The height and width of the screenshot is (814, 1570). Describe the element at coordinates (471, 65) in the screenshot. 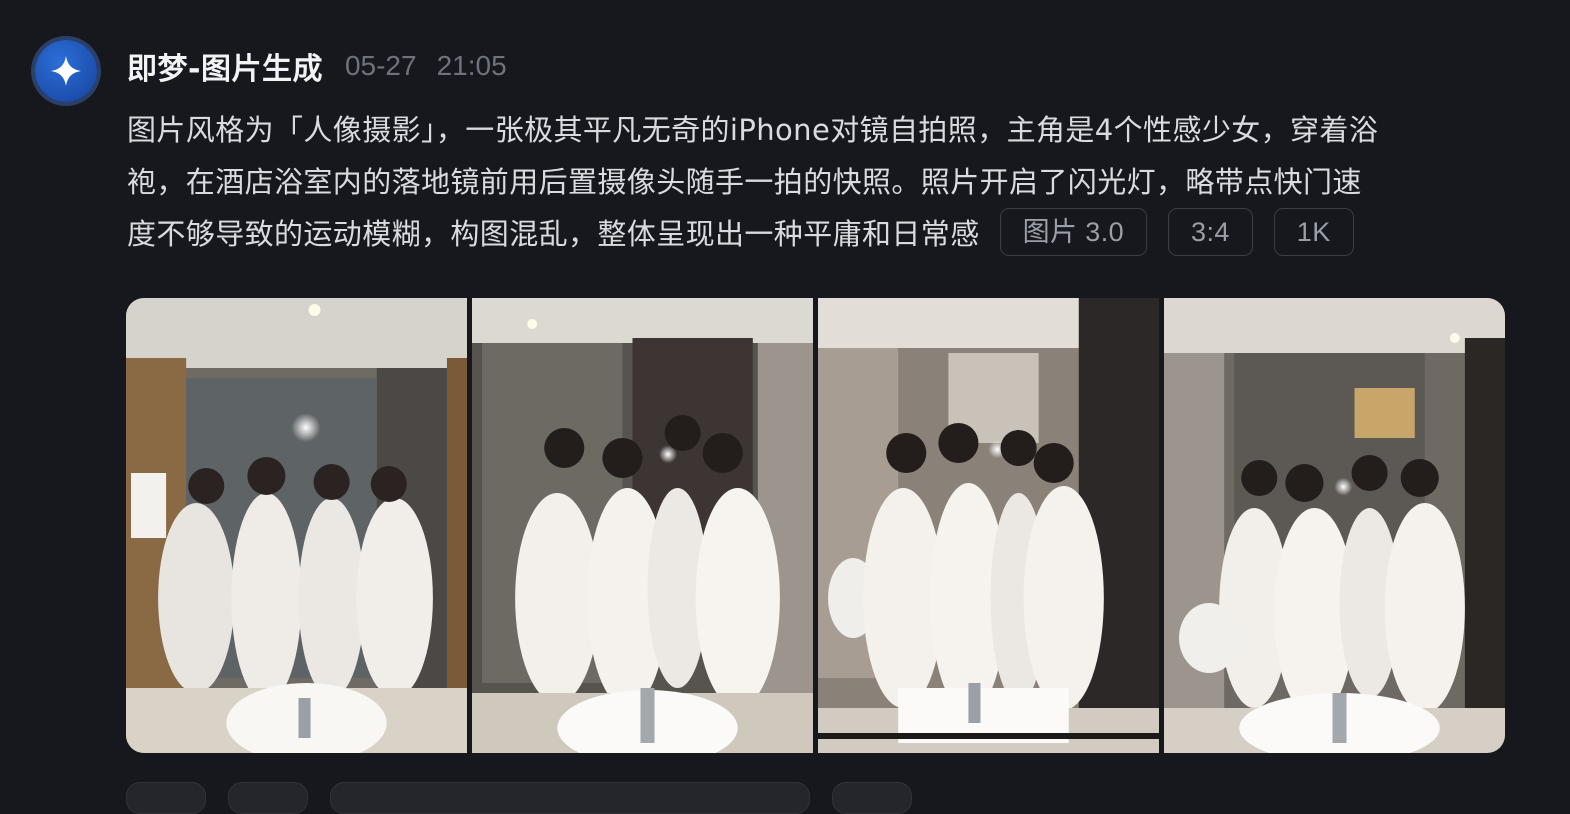

I see `message-time: 21:05` at that location.